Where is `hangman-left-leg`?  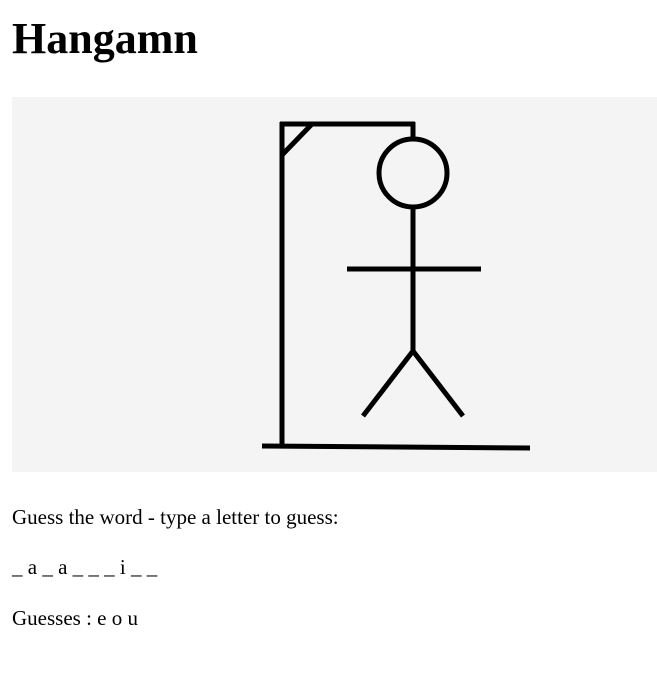 hangman-left-leg is located at coordinates (388, 383).